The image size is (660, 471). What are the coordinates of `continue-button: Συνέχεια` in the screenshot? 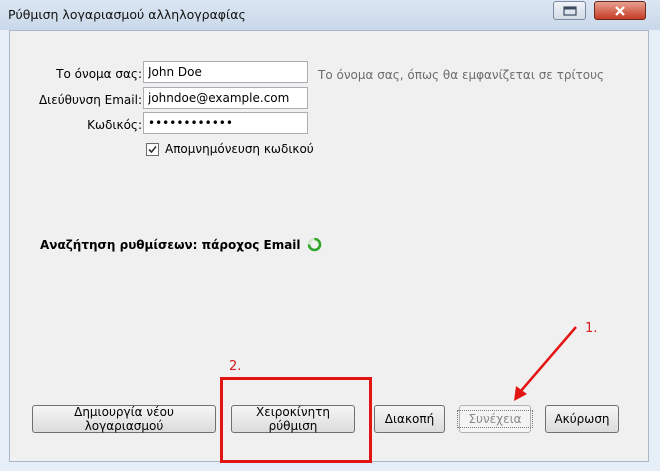 It's located at (495, 419).